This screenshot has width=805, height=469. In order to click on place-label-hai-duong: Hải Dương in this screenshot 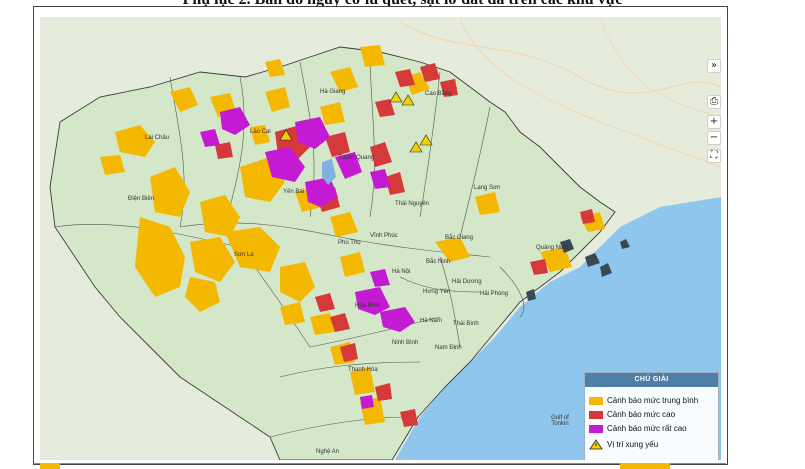, I will do `click(467, 282)`.